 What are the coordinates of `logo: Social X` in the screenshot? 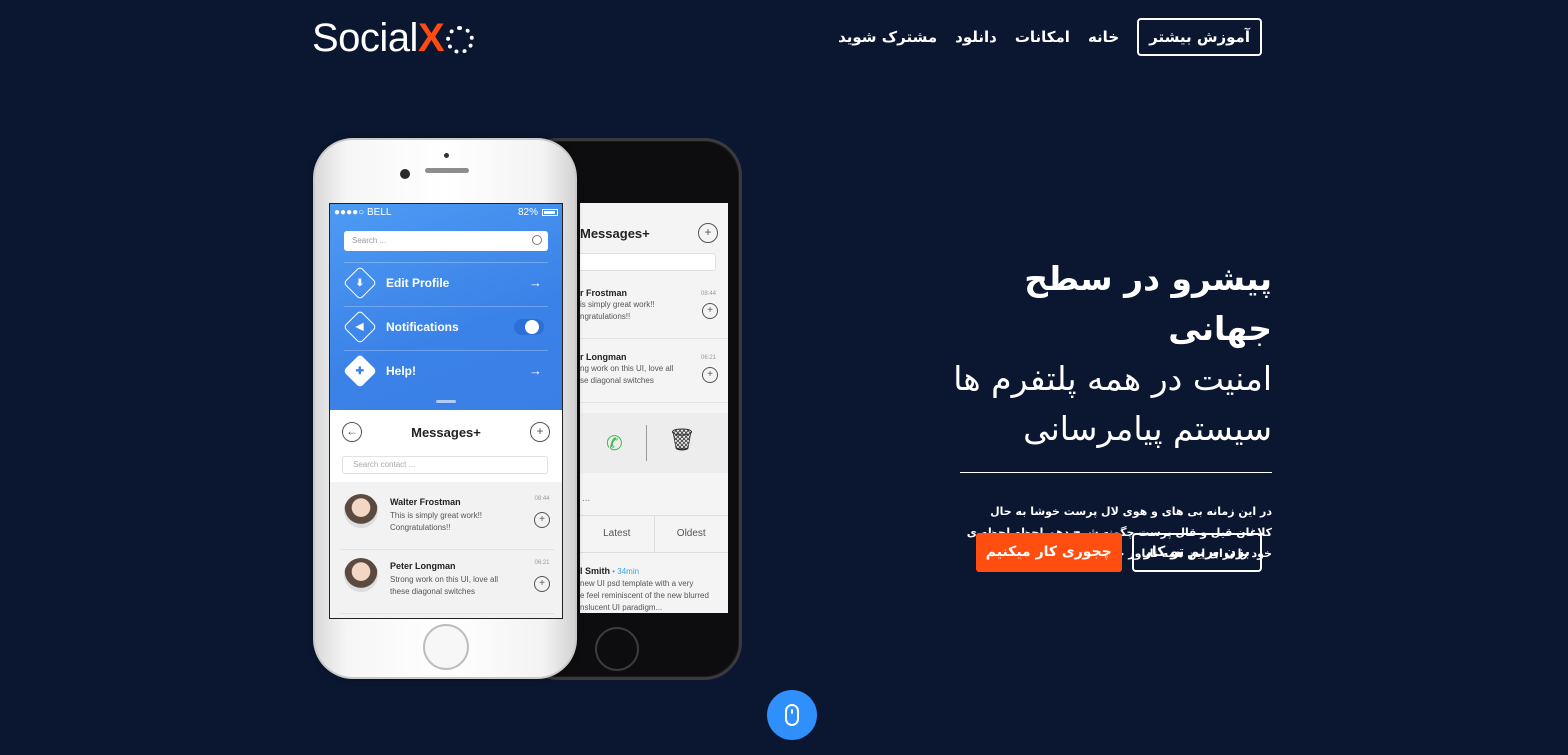 It's located at (393, 38).